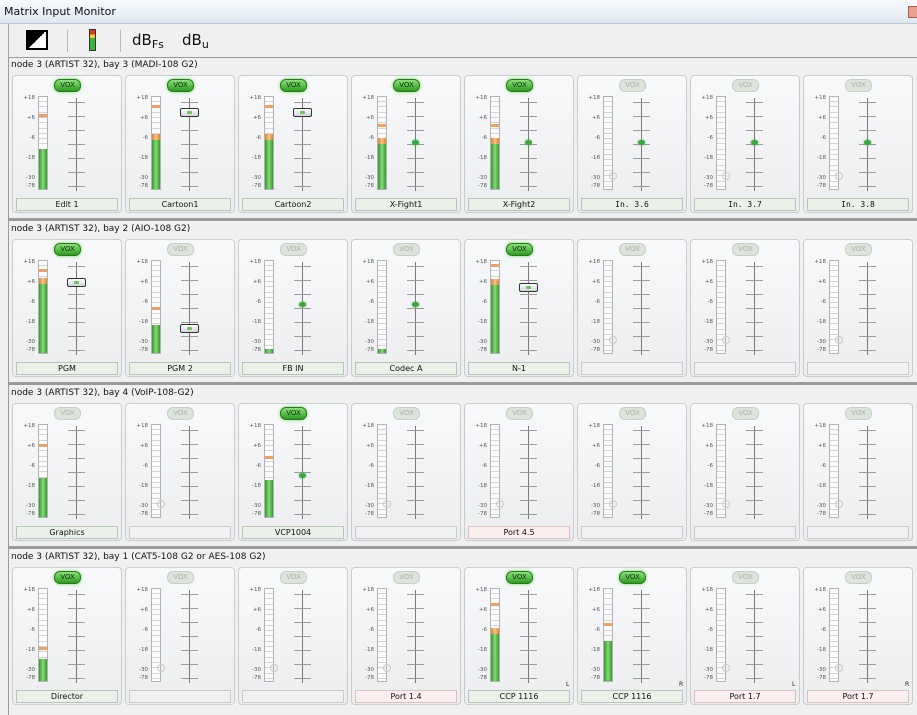  What do you see at coordinates (37, 40) in the screenshot?
I see `contrast-toggle-icon` at bounding box center [37, 40].